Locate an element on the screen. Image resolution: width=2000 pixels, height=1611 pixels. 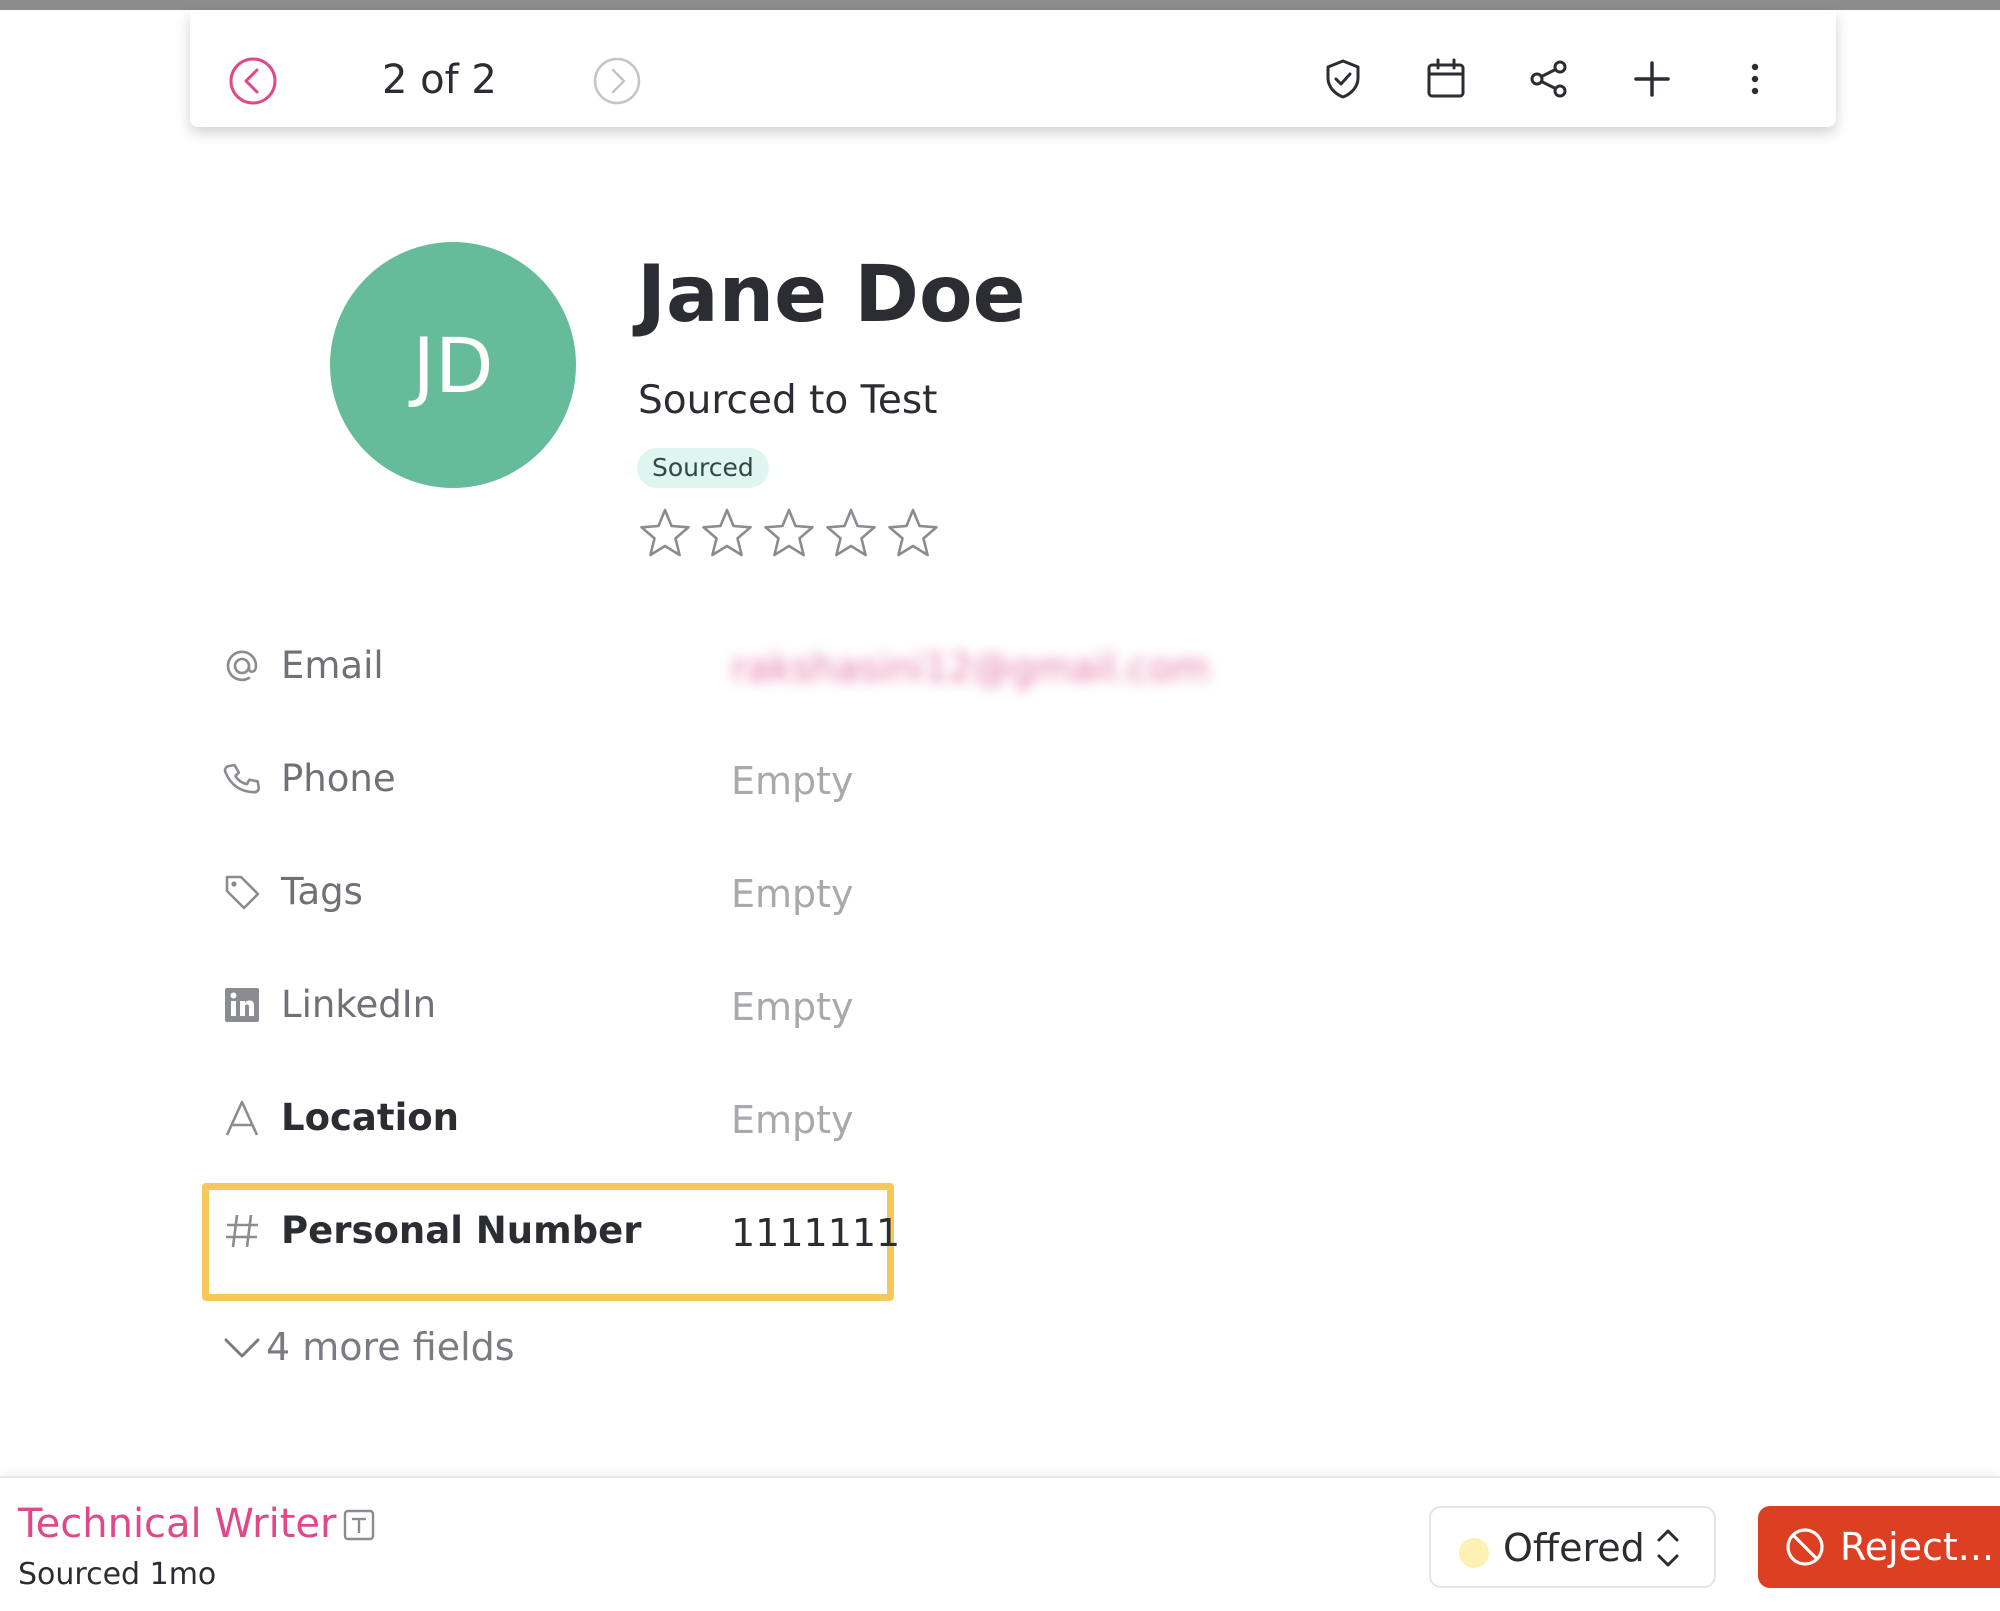
star-2-button is located at coordinates (727, 534).